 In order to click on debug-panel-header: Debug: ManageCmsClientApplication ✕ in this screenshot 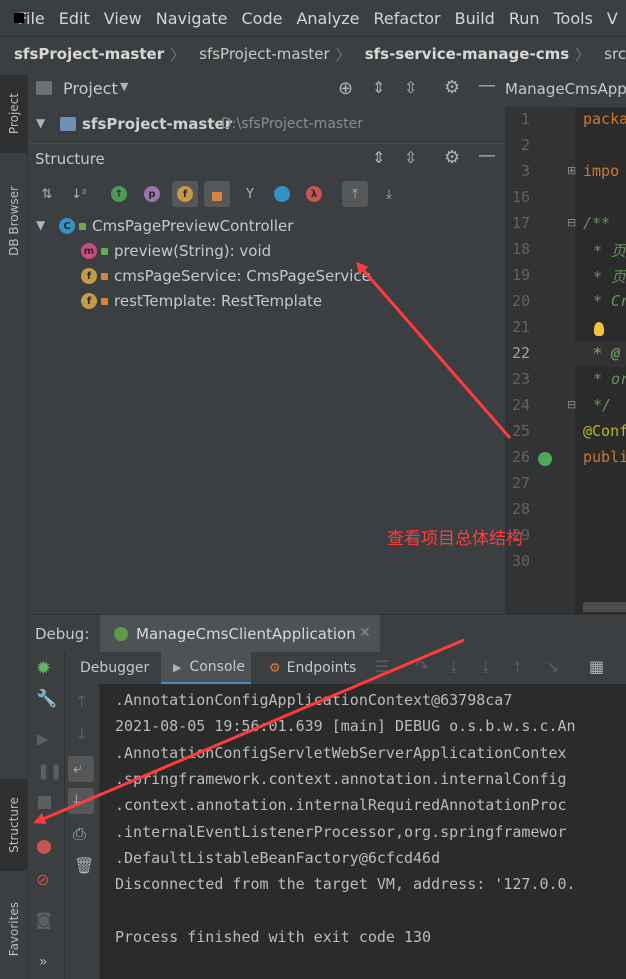, I will do `click(327, 634)`.